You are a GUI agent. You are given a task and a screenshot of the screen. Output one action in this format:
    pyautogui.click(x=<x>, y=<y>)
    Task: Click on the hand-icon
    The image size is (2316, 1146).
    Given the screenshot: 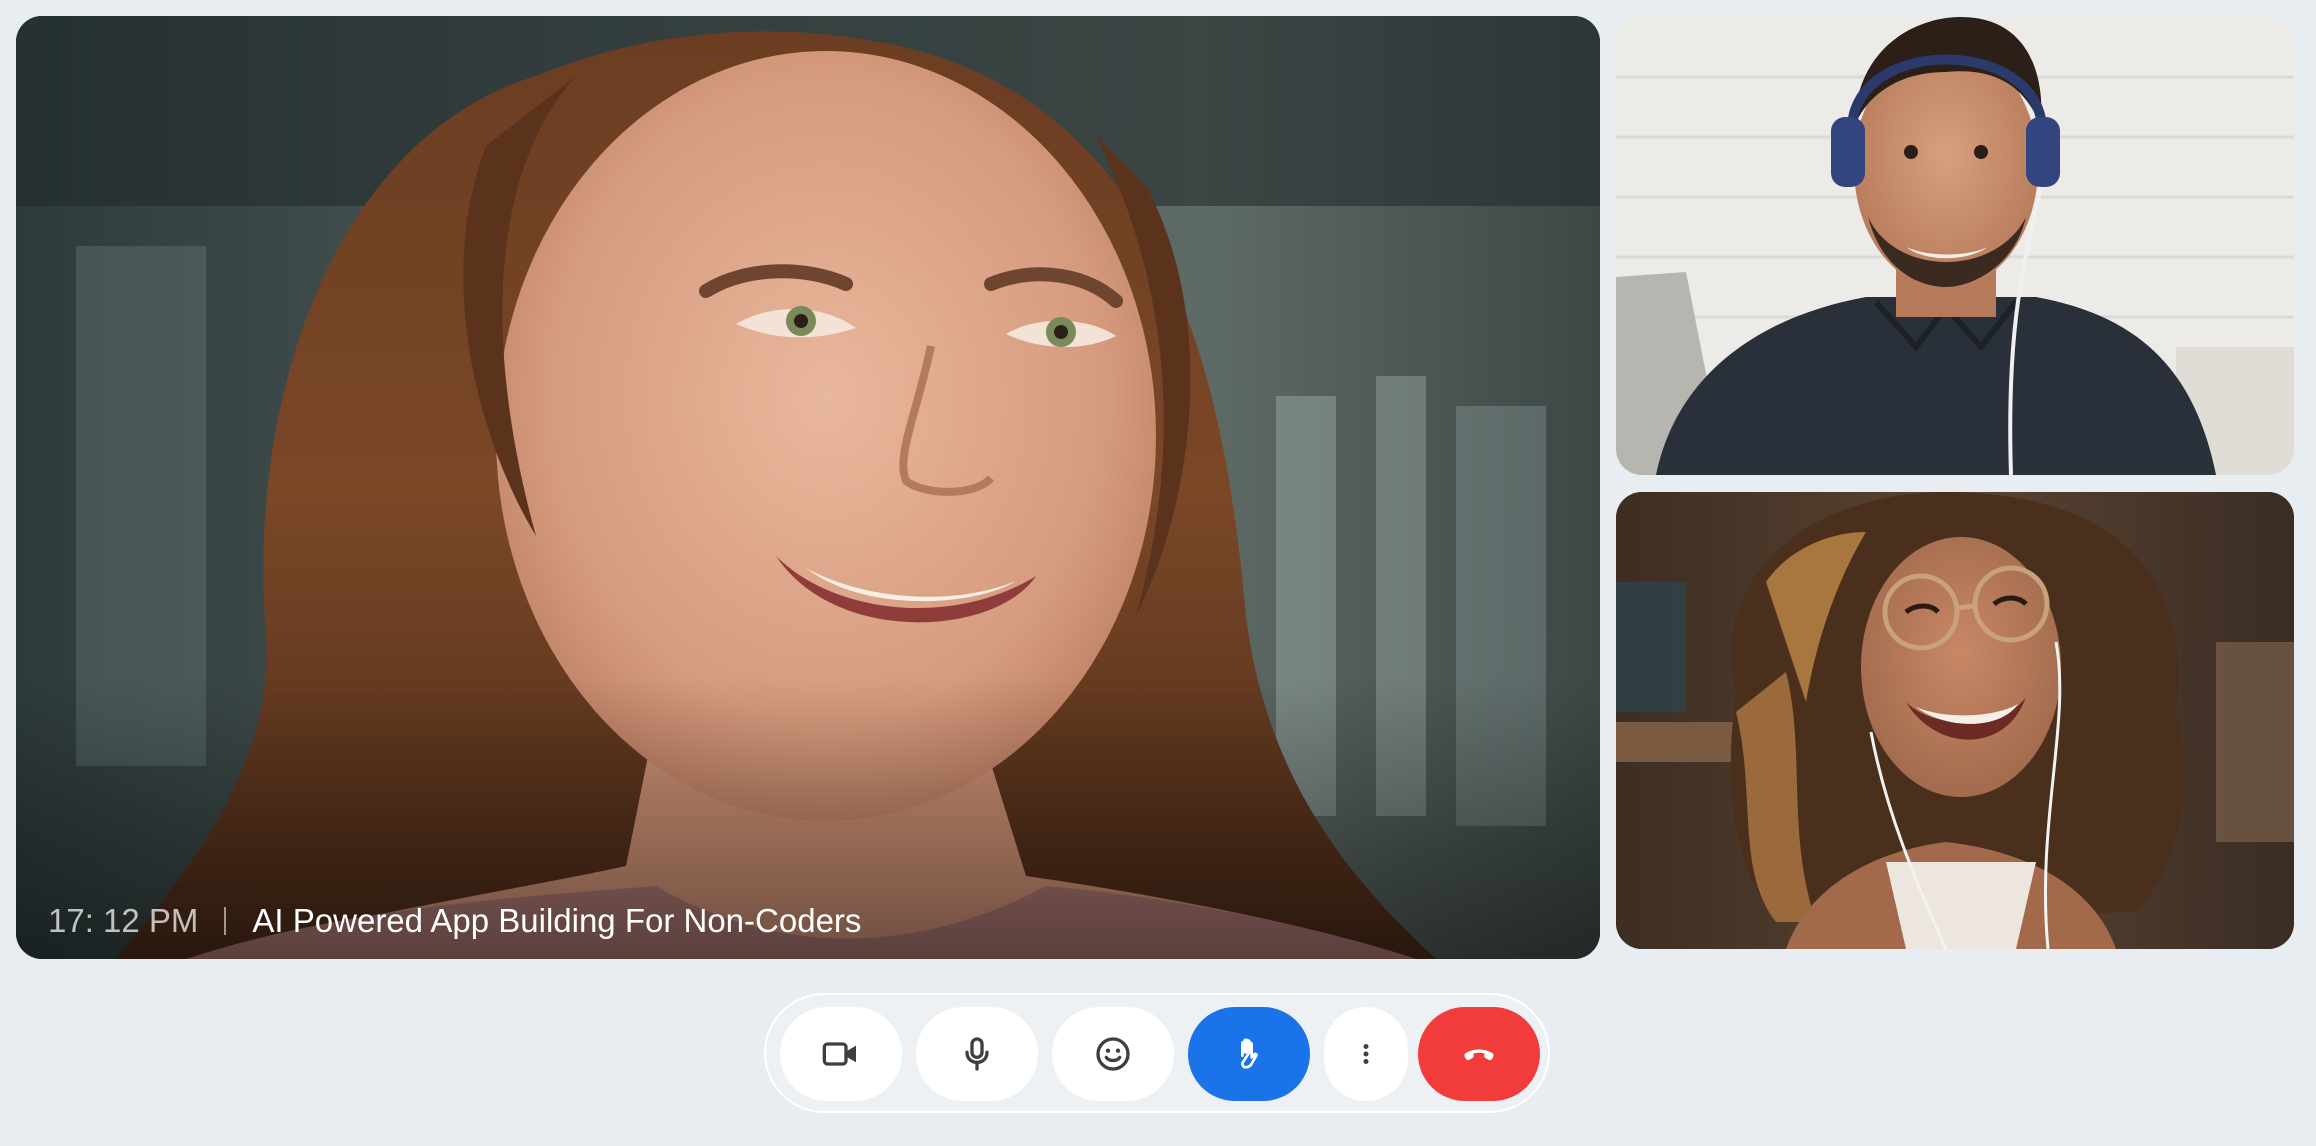 What is the action you would take?
    pyautogui.click(x=1249, y=1053)
    